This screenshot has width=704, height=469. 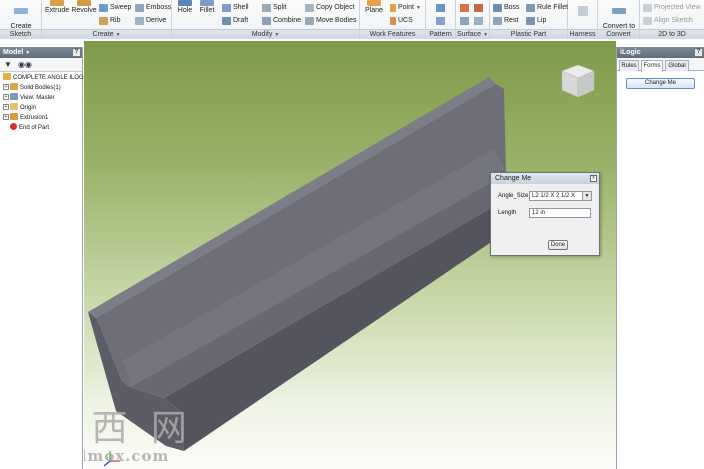 What do you see at coordinates (14, 116) in the screenshot?
I see `extrusion-icon` at bounding box center [14, 116].